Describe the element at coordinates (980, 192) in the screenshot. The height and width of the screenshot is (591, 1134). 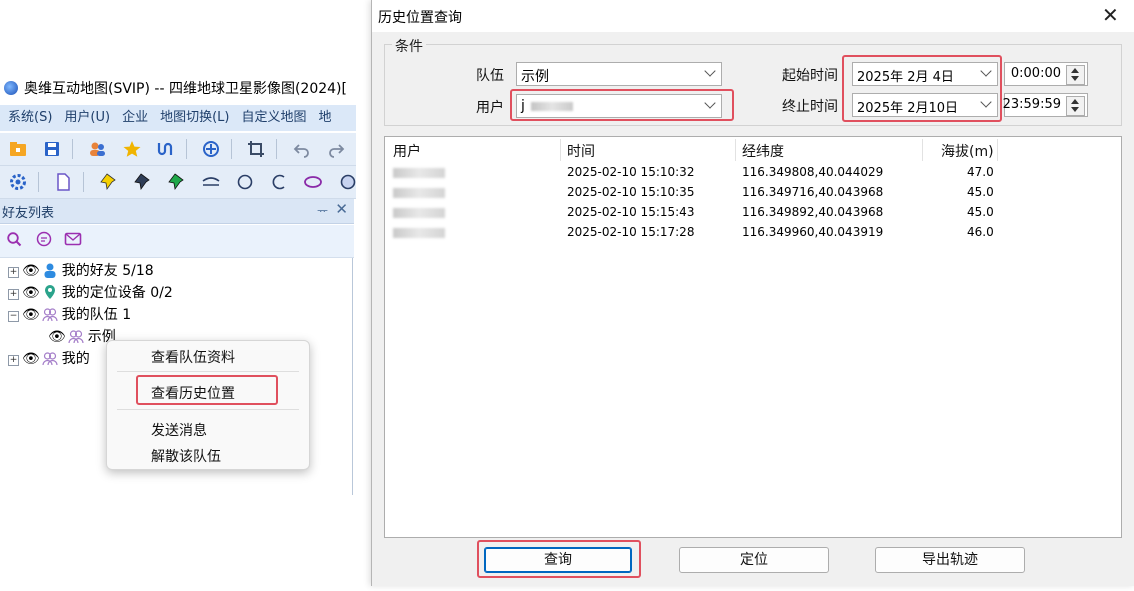
I see `cell-altitude: 45.0` at that location.